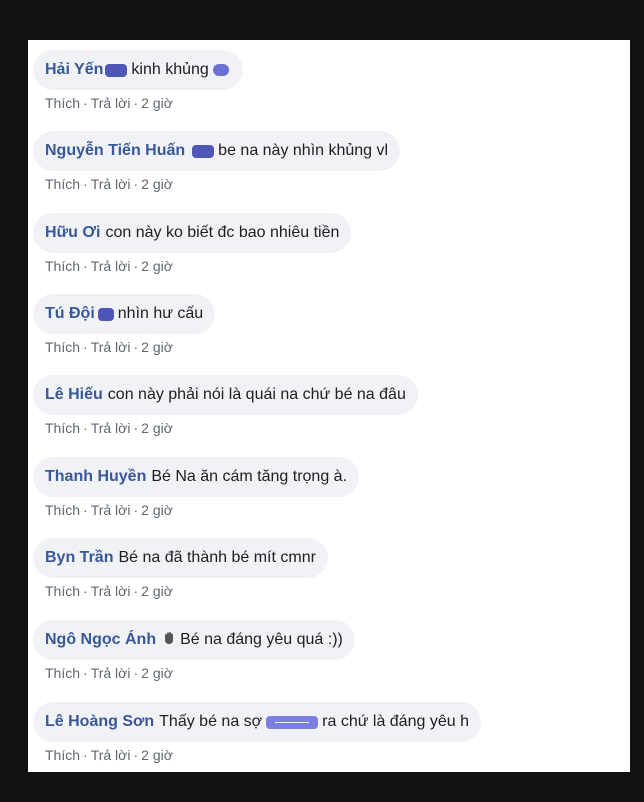 This screenshot has height=802, width=644. I want to click on comment-bubble: Hải Yến kinh khủng, so click(138, 70).